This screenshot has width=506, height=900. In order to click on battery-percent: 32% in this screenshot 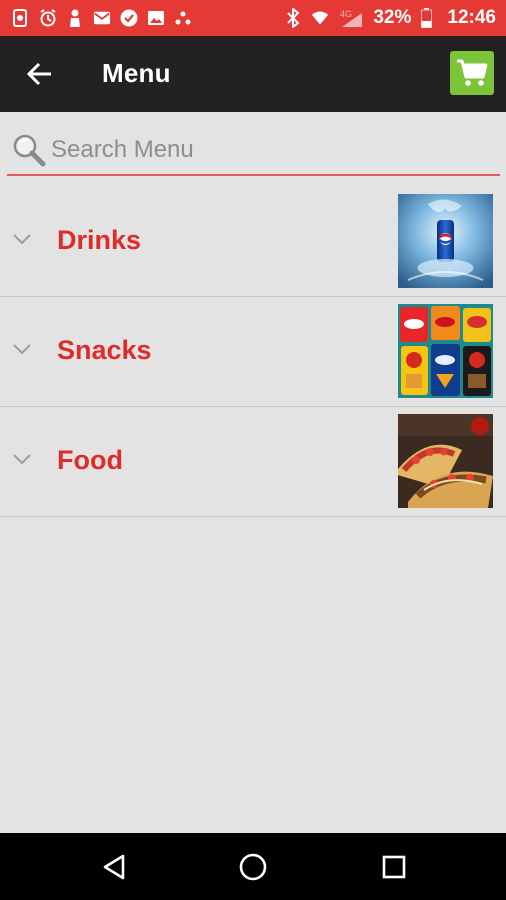, I will do `click(392, 17)`.